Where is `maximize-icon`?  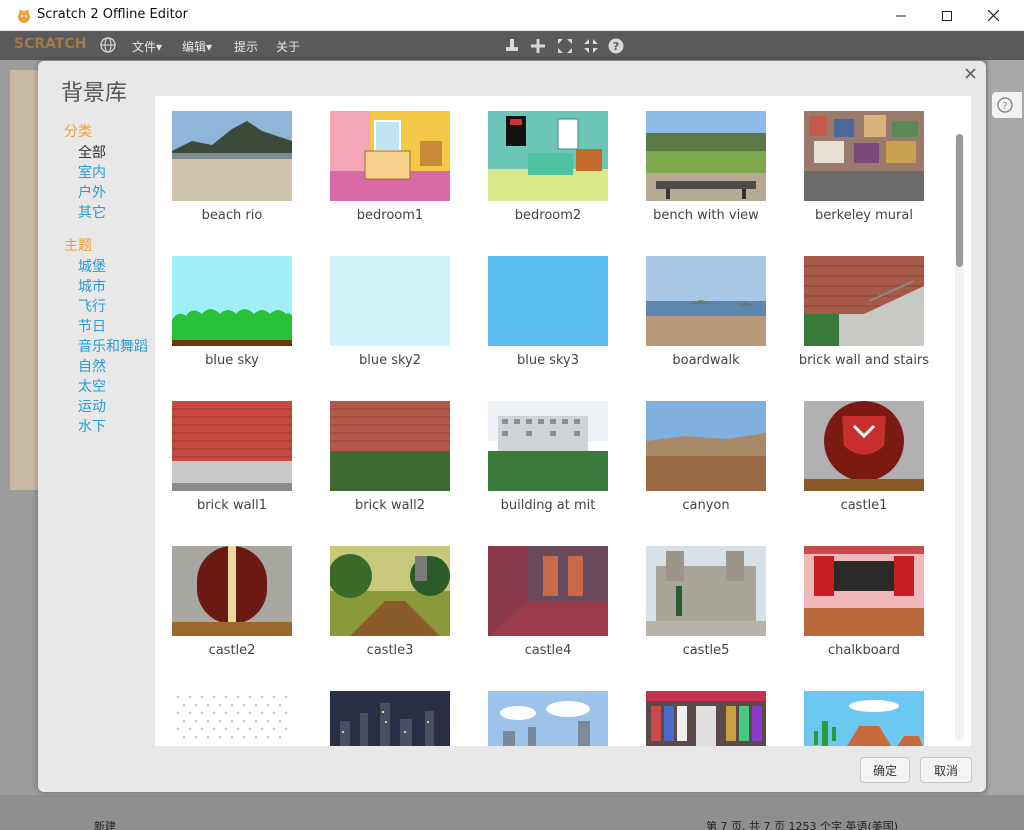 maximize-icon is located at coordinates (947, 15).